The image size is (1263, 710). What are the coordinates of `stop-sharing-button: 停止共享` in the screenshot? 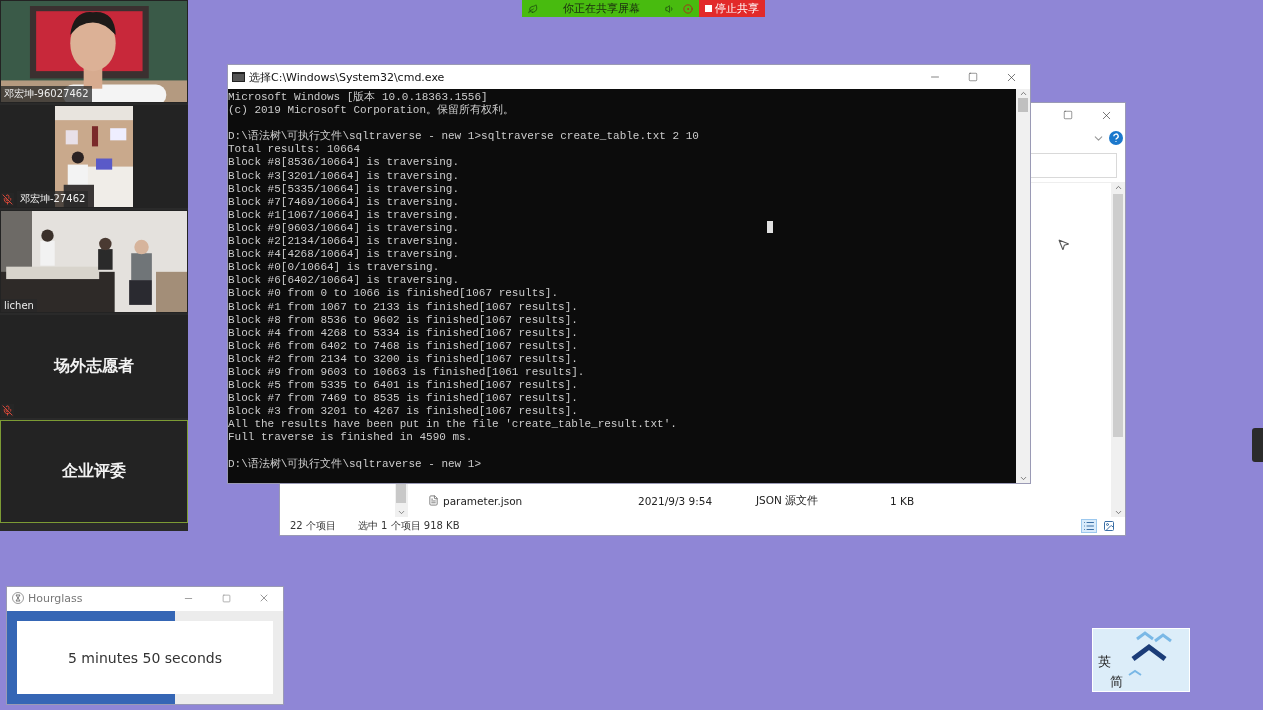 It's located at (732, 8).